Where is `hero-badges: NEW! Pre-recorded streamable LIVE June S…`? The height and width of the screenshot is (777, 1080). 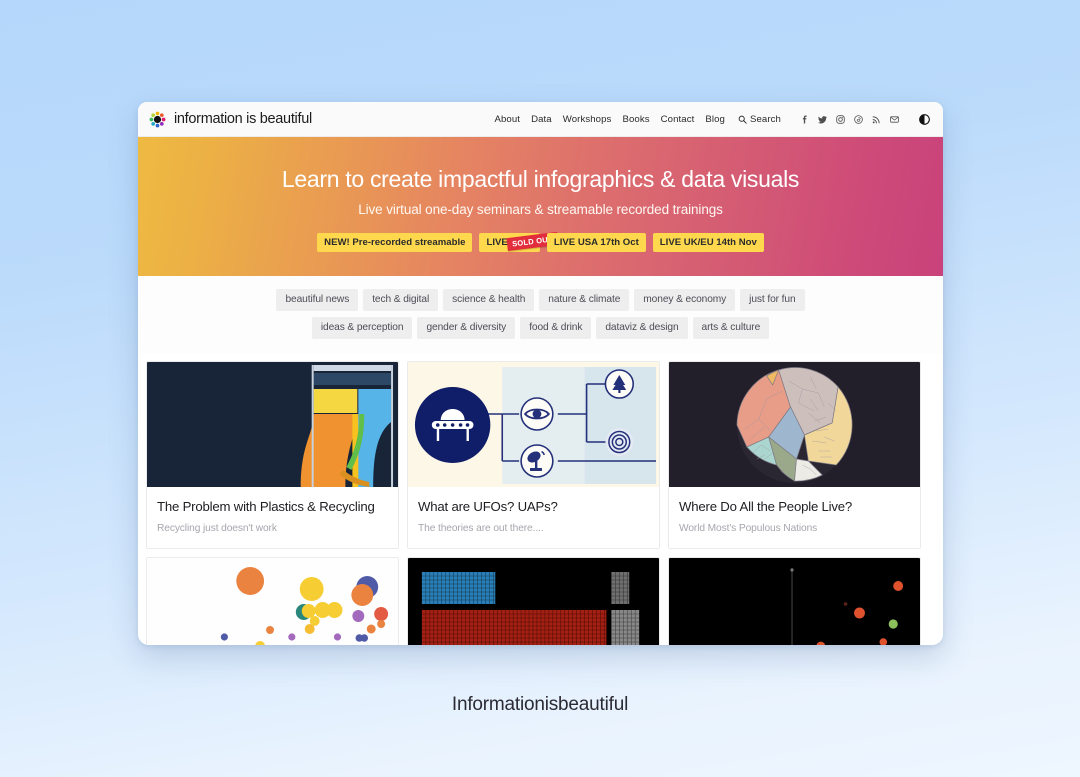
hero-badges: NEW! Pre-recorded streamable LIVE June S… is located at coordinates (540, 241).